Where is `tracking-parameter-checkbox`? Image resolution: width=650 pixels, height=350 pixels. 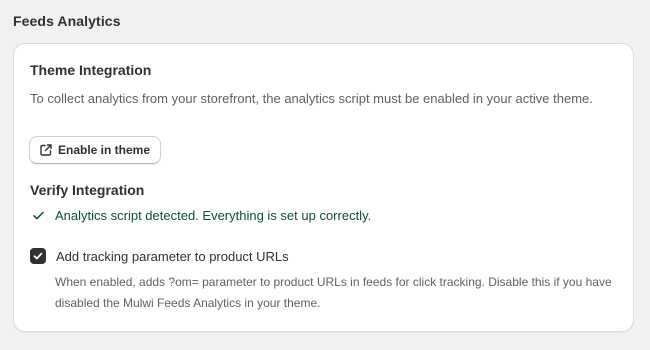
tracking-parameter-checkbox is located at coordinates (38, 256).